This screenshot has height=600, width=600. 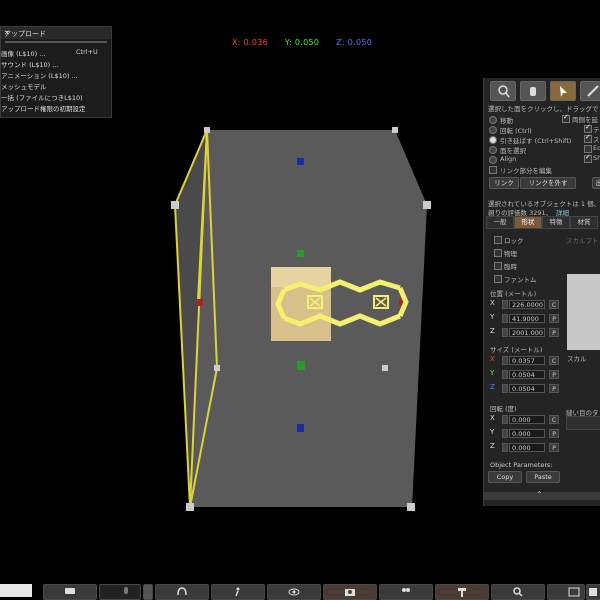 I want to click on menu-item-upload-mesh: メッシュモデル, so click(x=56, y=85).